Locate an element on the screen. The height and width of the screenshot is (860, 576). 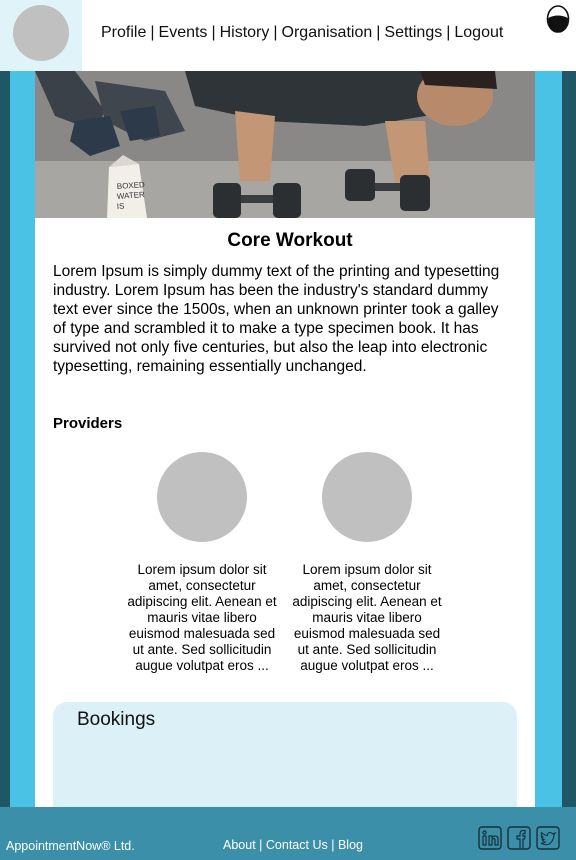
nav-organisation: Organisation is located at coordinates (327, 32).